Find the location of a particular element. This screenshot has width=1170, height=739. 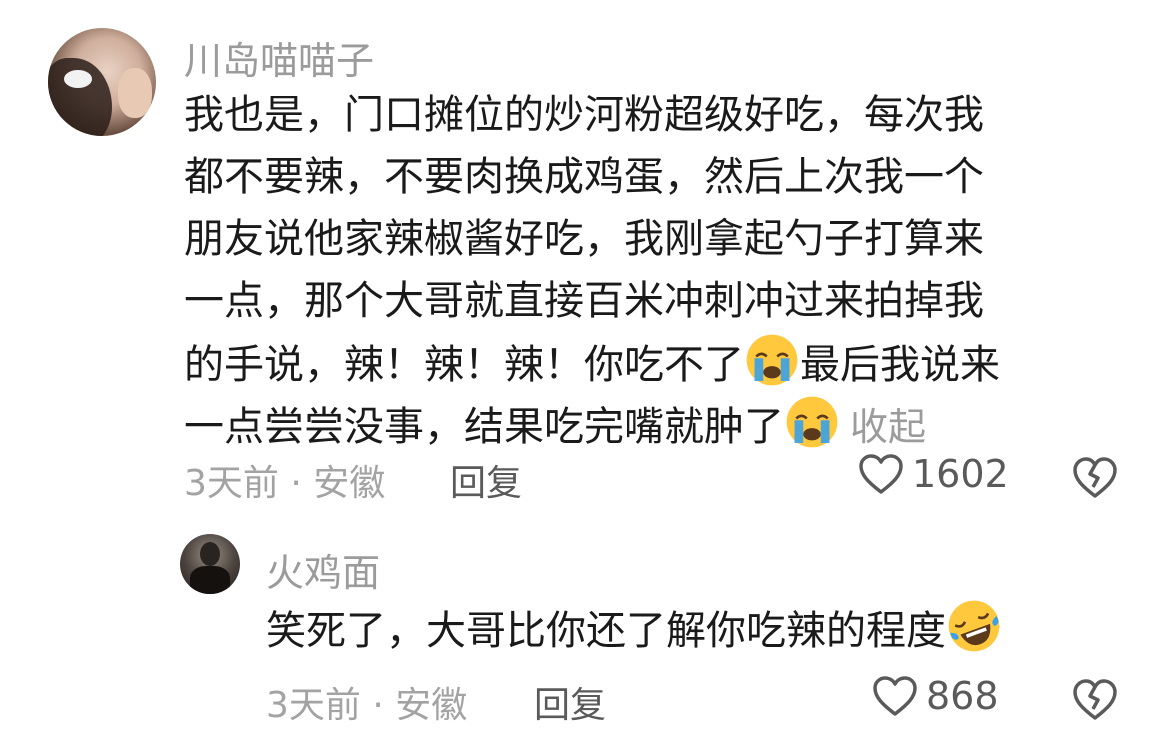

comment-line: 我也是，门口摊位的炒河粉超级好吃，每次我 is located at coordinates (584, 115).